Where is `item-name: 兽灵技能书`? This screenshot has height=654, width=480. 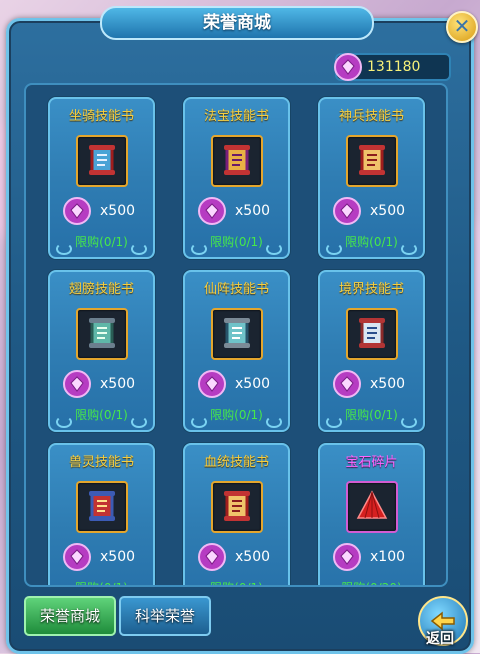
item-name: 兽灵技能书 is located at coordinates (101, 462).